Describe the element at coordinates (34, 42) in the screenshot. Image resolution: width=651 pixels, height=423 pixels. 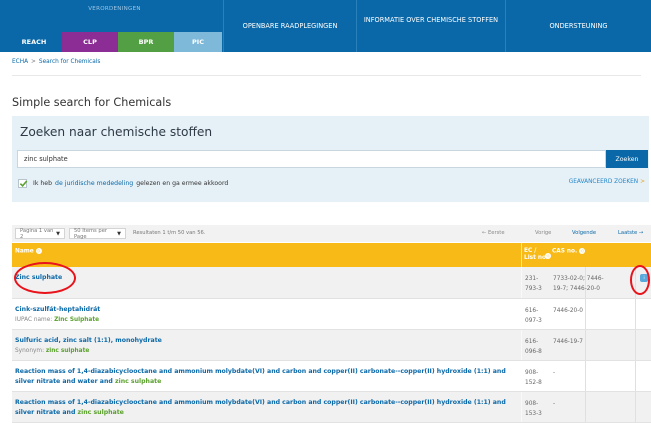
I see `tab-reach: REACH` at that location.